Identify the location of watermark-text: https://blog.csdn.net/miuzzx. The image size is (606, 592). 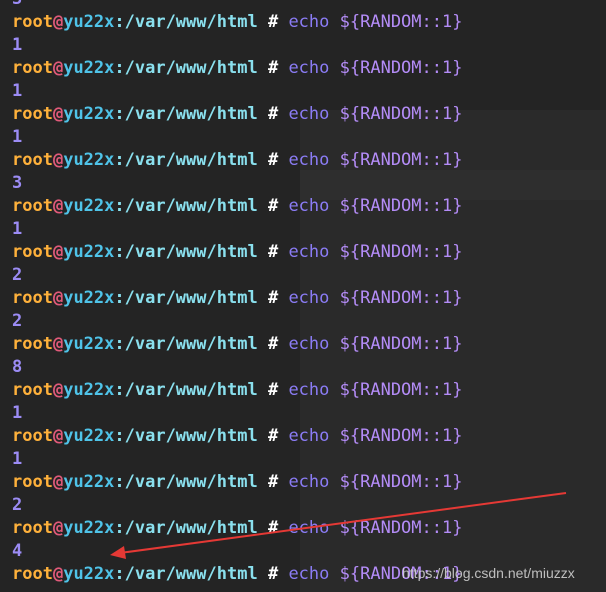
(488, 573).